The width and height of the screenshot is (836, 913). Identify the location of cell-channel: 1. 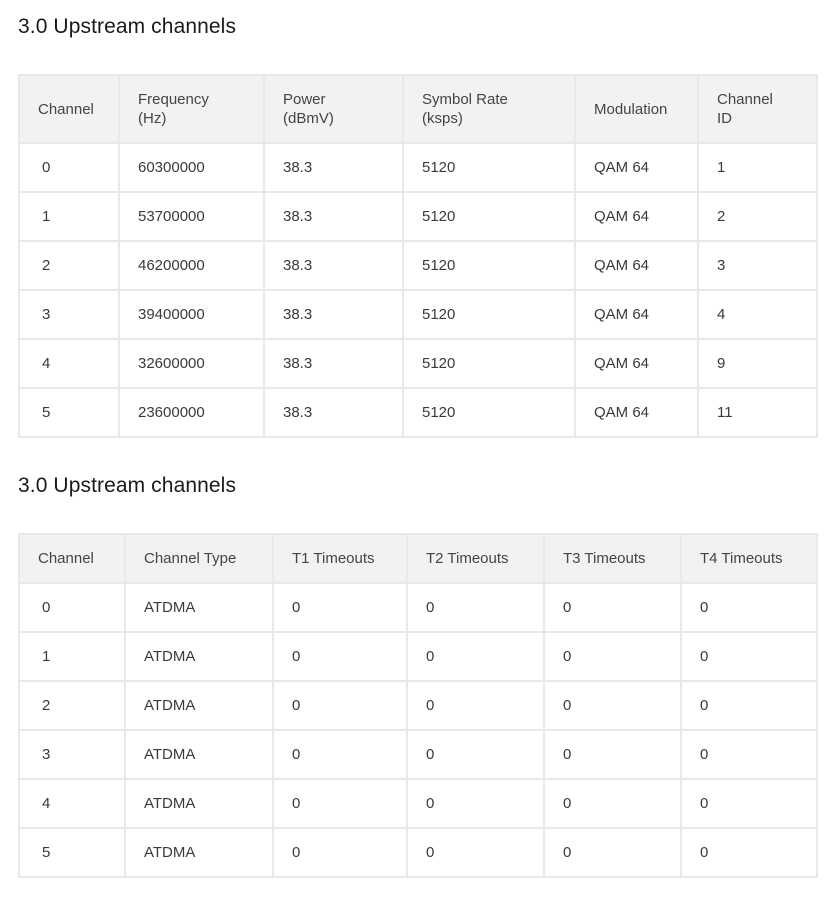
(69, 216).